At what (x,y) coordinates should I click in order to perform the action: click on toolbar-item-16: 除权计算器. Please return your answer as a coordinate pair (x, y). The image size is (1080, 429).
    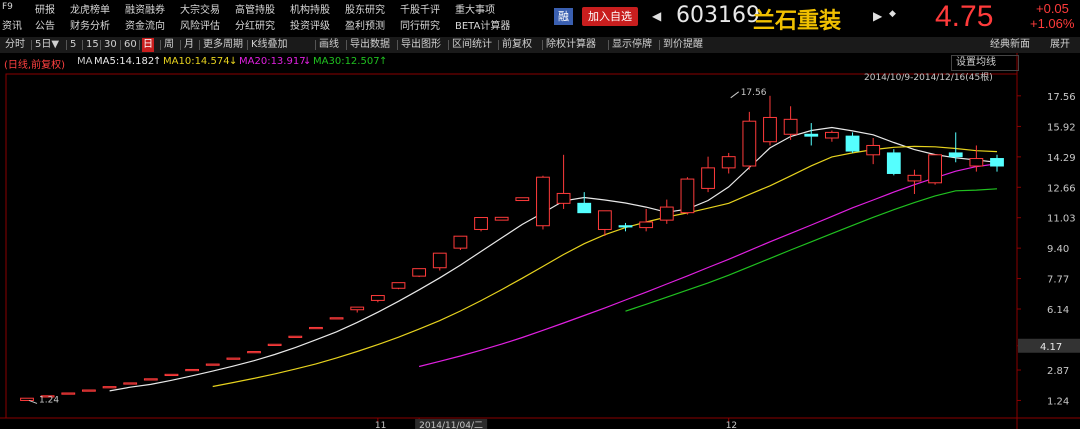
    Looking at the image, I should click on (571, 45).